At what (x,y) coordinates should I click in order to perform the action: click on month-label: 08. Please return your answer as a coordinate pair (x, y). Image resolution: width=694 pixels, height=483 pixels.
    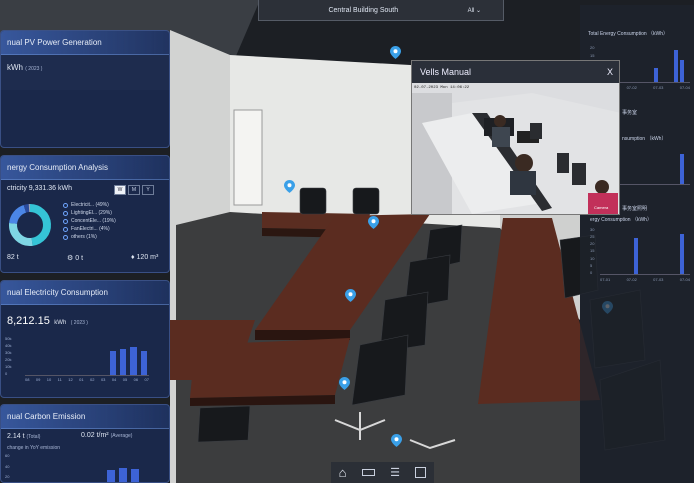
    Looking at the image, I should click on (27, 379).